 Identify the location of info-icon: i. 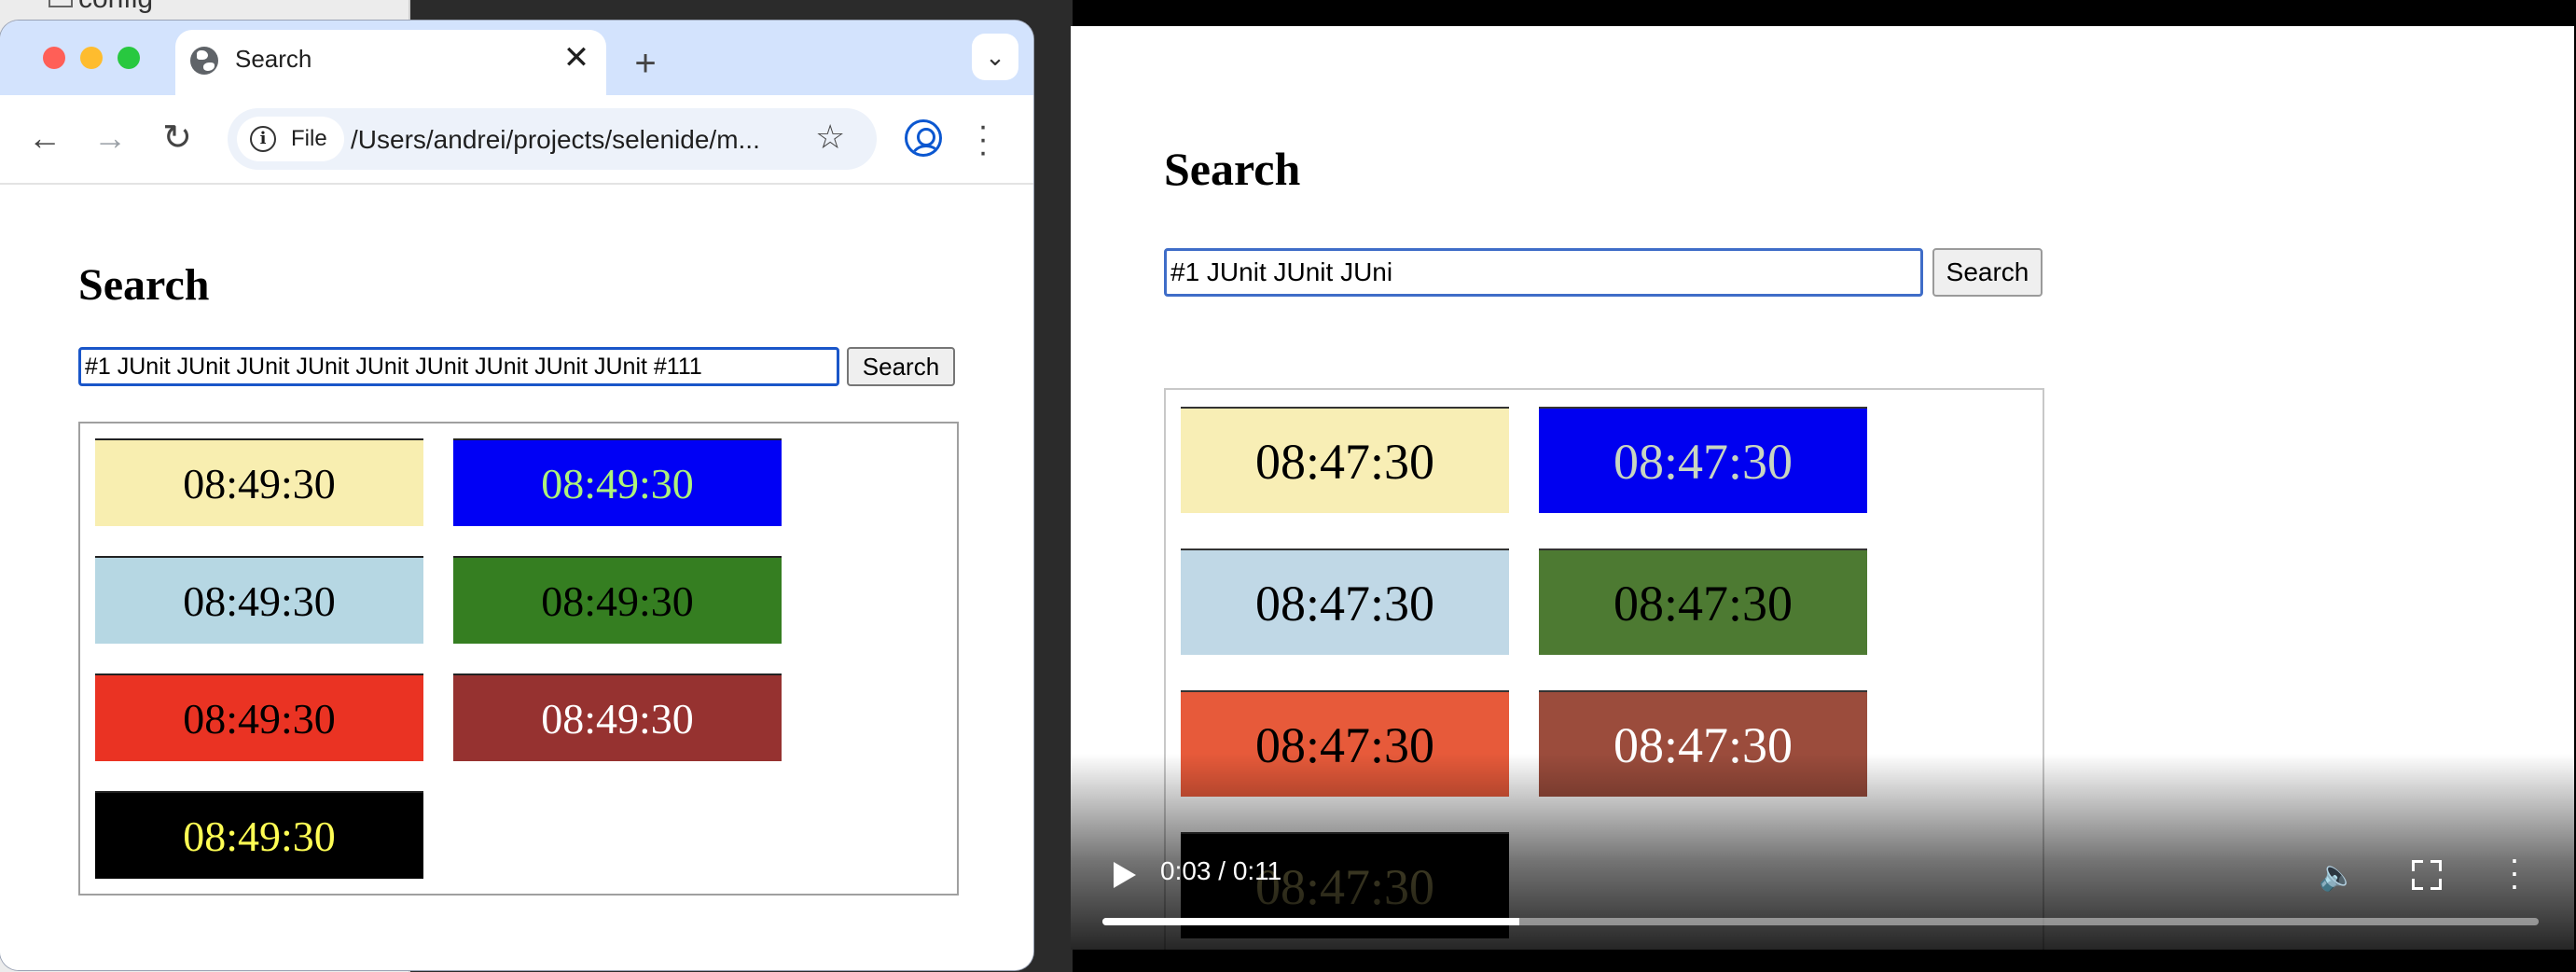
(263, 139).